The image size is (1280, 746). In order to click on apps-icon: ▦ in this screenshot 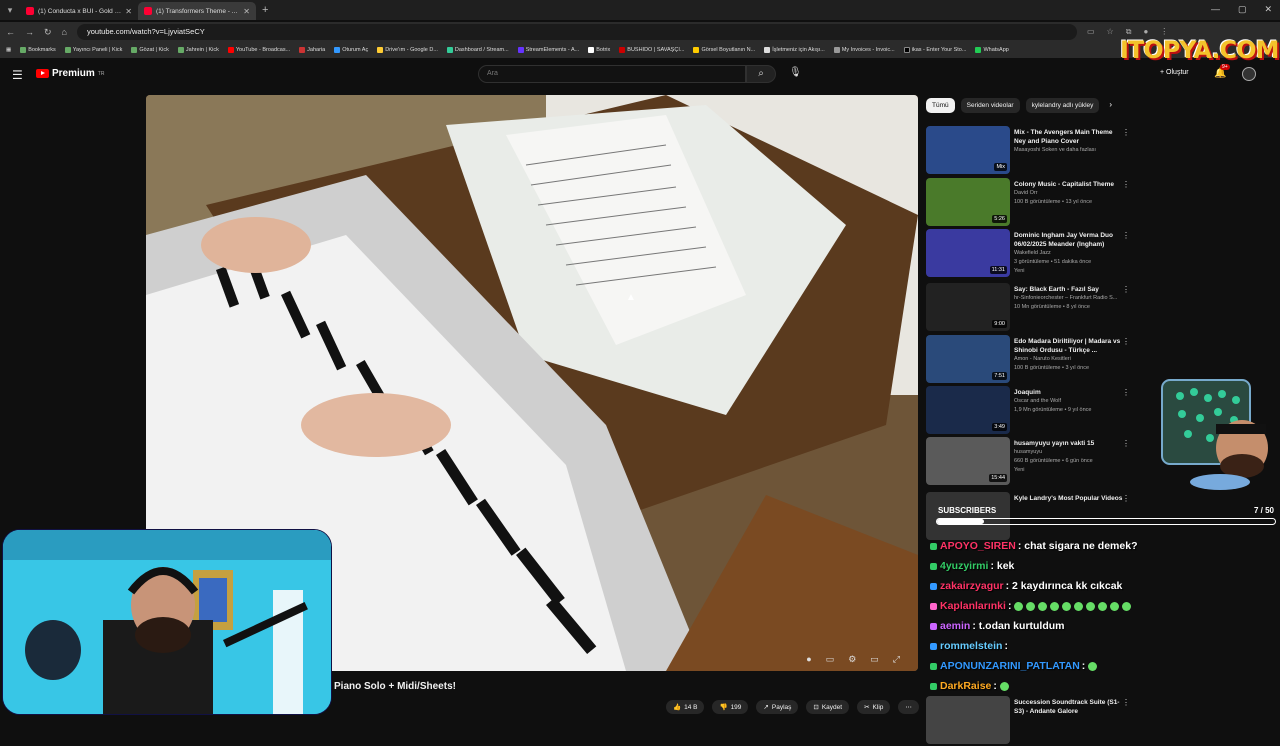, I will do `click(8, 50)`.